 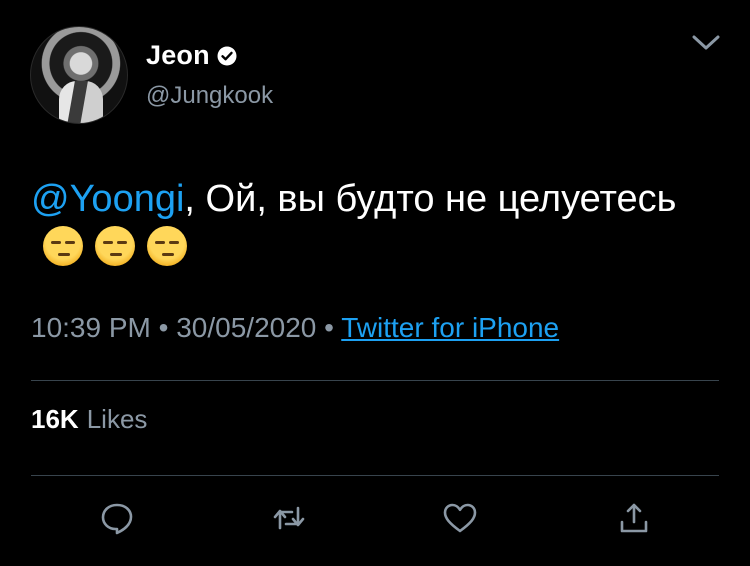 I want to click on verified-badge-icon, so click(x=227, y=56).